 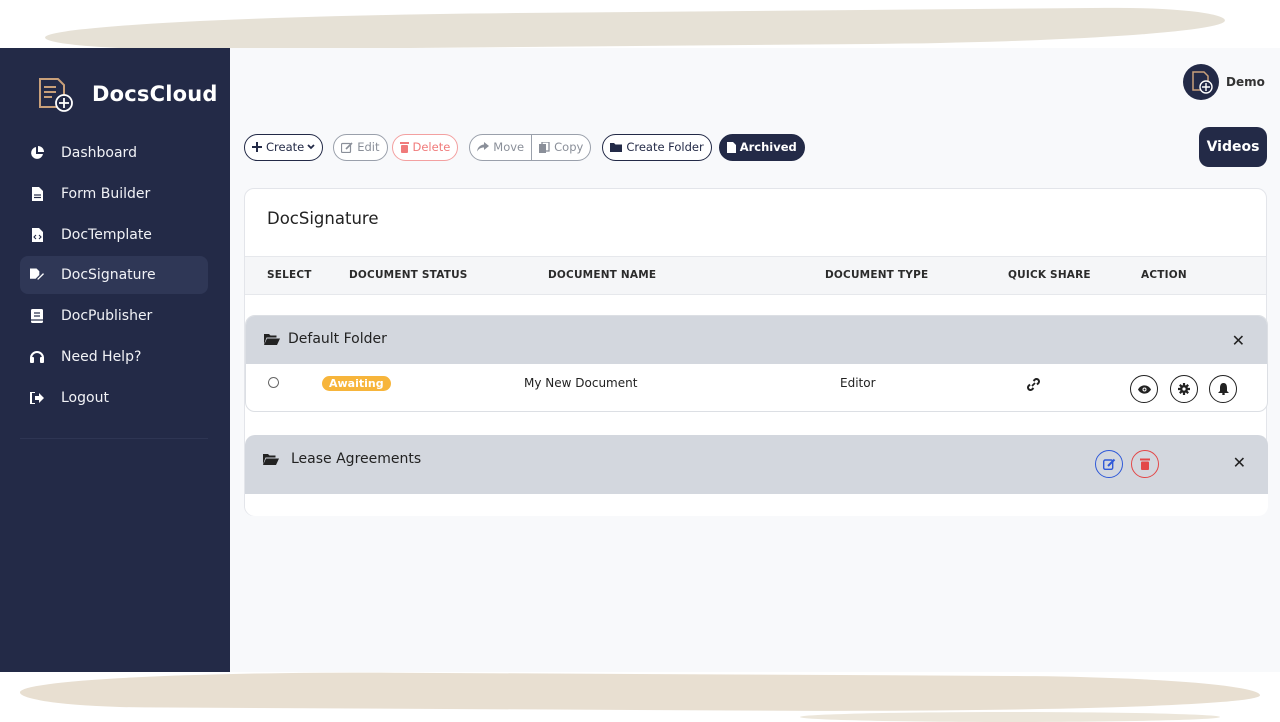 I want to click on create-folder-label: Create Folder, so click(x=665, y=147).